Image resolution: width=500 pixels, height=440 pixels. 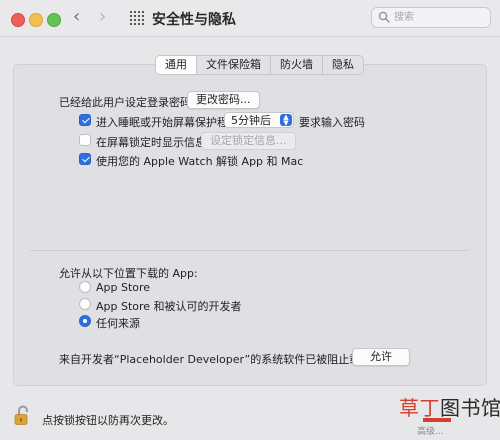 I want to click on back-chevron-icon: ‹, so click(x=76, y=17).